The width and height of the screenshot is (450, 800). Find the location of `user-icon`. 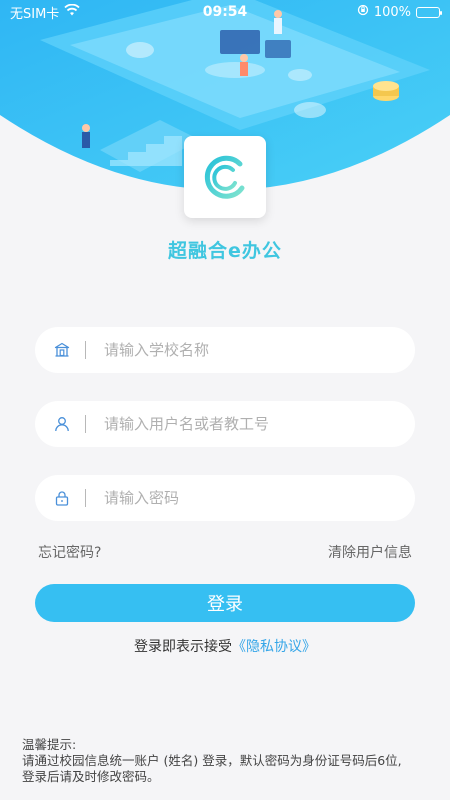

user-icon is located at coordinates (60, 424).